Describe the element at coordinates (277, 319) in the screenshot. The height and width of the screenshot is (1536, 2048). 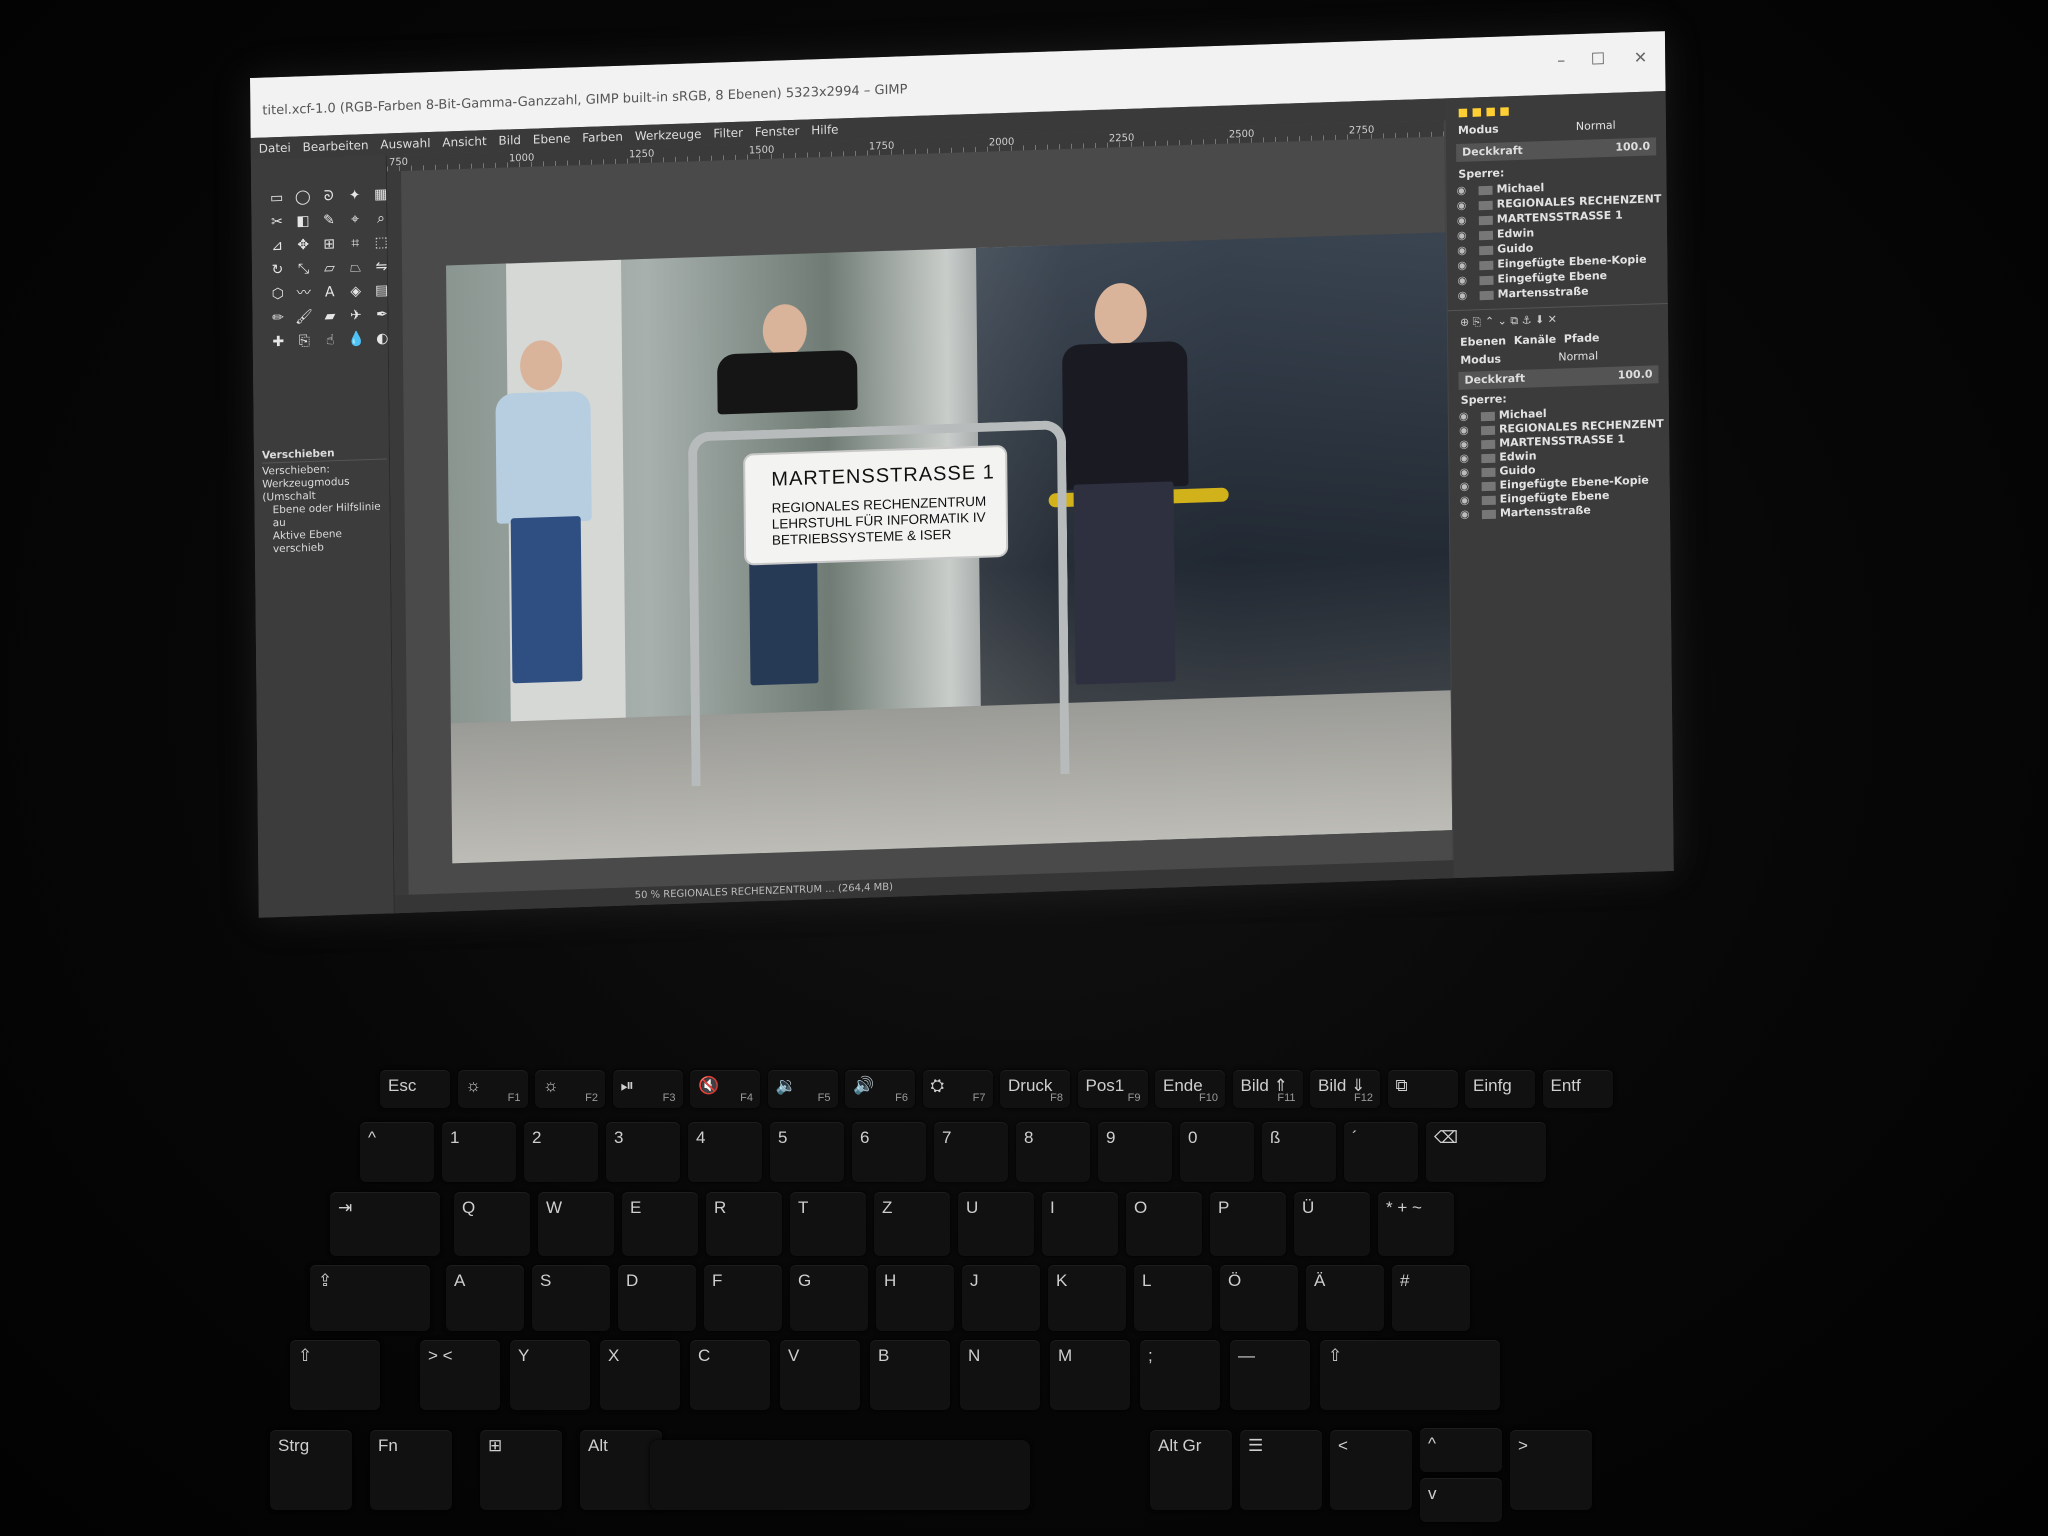
I see `pencil-icon: ✏` at that location.